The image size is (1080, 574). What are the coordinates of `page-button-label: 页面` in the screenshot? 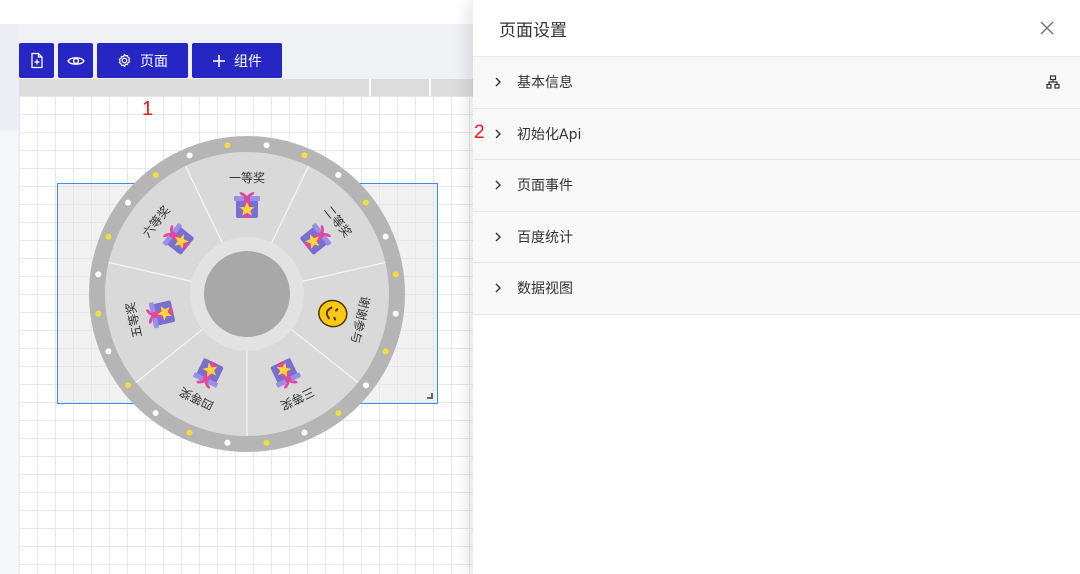 It's located at (154, 61).